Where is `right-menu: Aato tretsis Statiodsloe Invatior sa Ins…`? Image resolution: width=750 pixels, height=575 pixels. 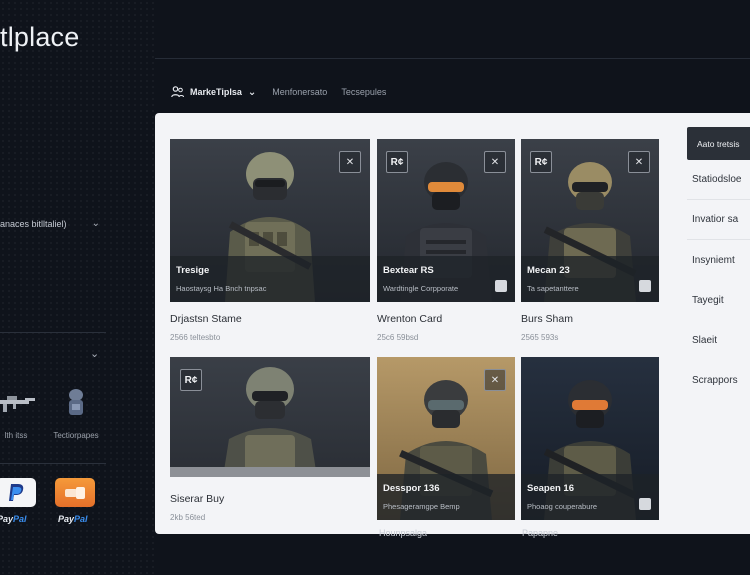 right-menu: Aato tretsis Statiodsloe Invatior sa Ins… is located at coordinates (718, 263).